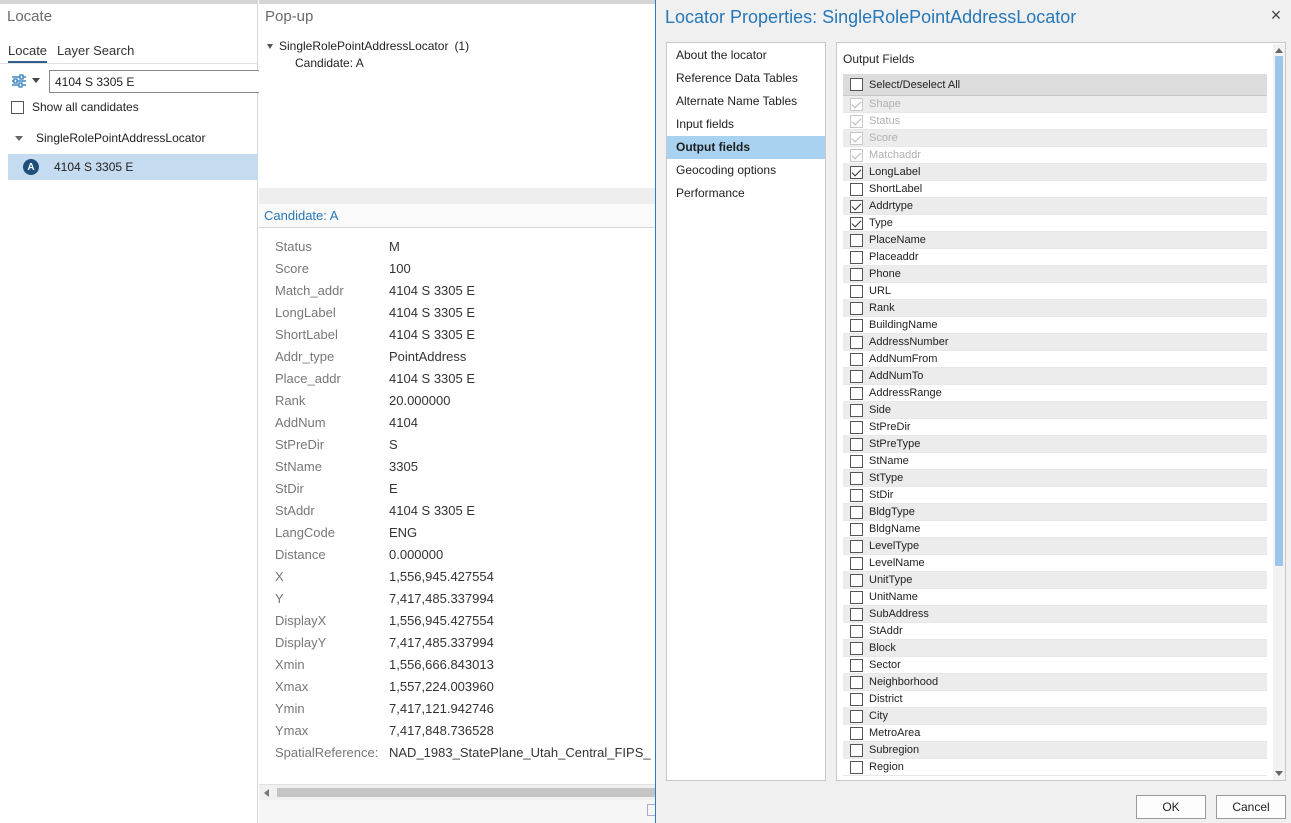 This screenshot has height=823, width=1291. What do you see at coordinates (155, 81) in the screenshot?
I see `search-input` at bounding box center [155, 81].